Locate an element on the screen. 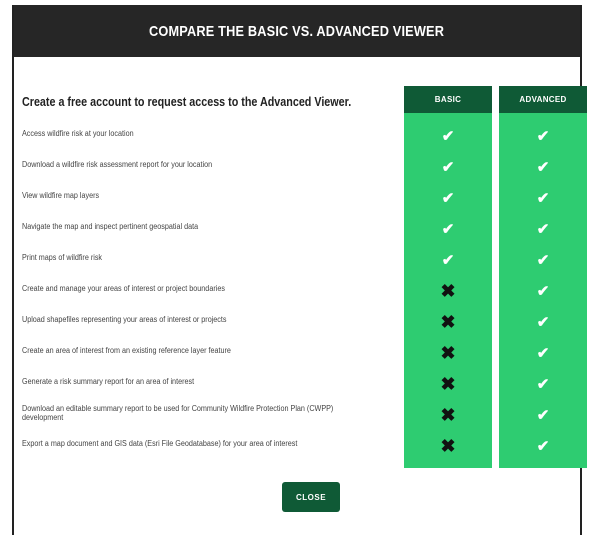  modal-title: COMPARE THE BASIC VS. ADVANCED VIEWER is located at coordinates (297, 31).